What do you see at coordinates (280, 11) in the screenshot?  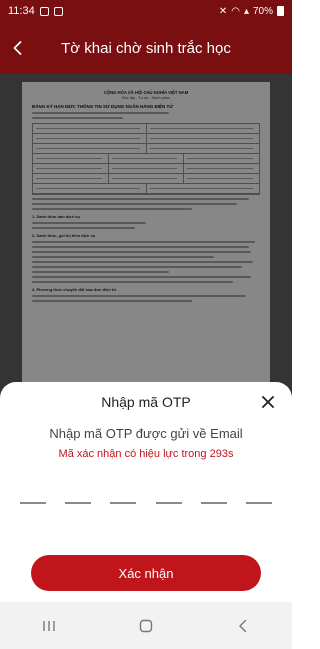 I see `battery-icon` at bounding box center [280, 11].